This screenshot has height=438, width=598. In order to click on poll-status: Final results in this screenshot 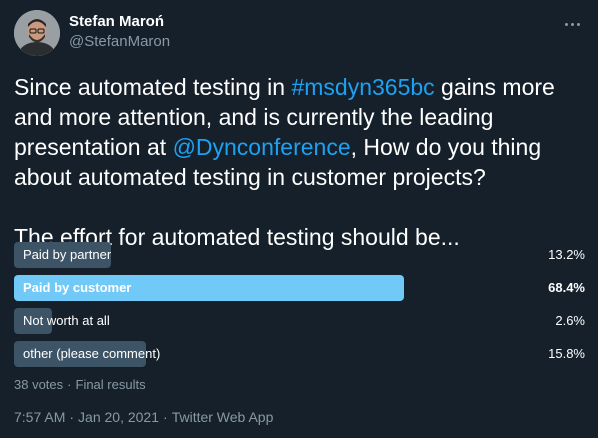, I will do `click(110, 384)`.